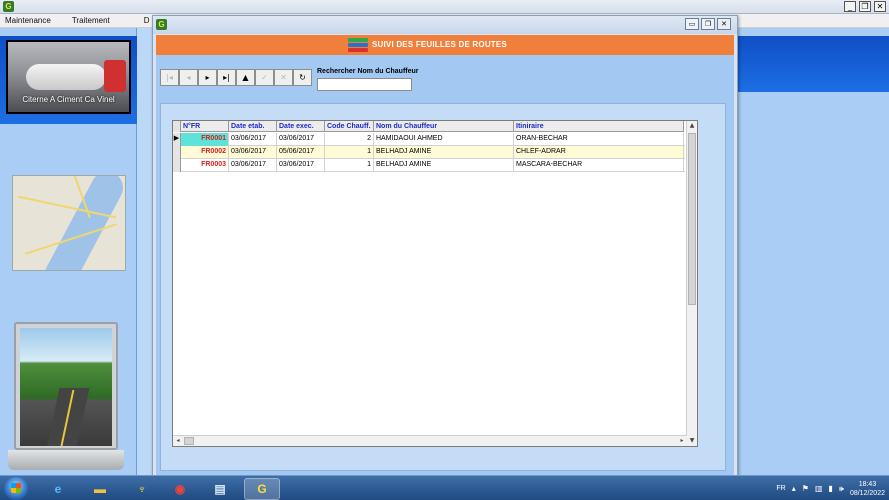 The width and height of the screenshot is (889, 500). I want to click on table-cell: FR0001, so click(205, 139).